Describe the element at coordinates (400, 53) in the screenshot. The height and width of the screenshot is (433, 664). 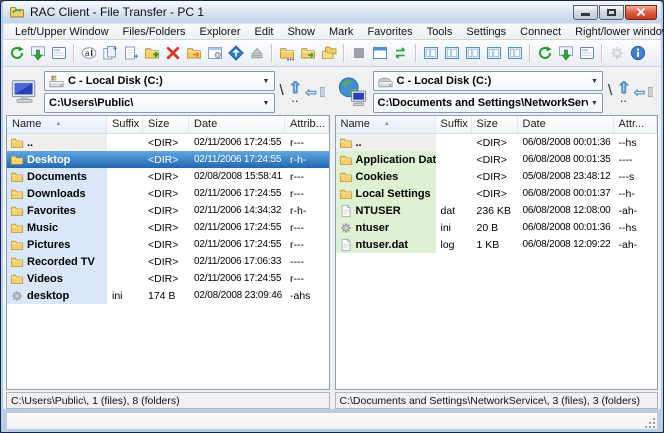
I see `swap-panes-button` at that location.